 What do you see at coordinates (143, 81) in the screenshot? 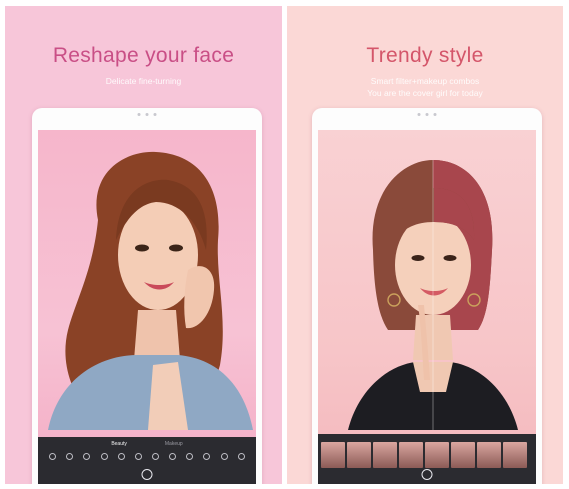
I see `reshape-subtitle: Delicate fine-turning` at bounding box center [143, 81].